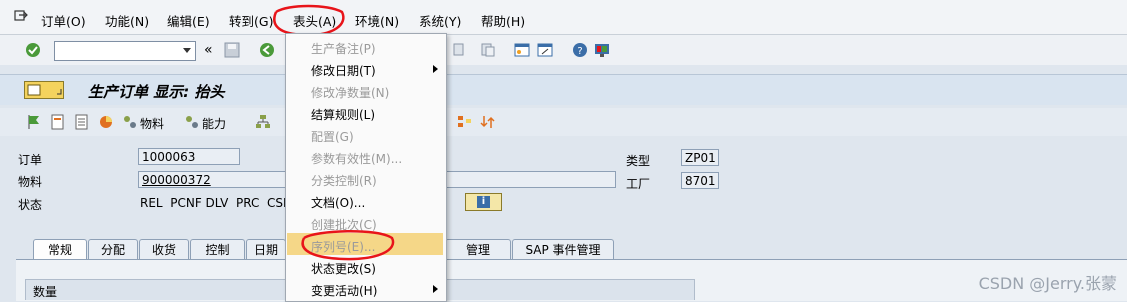  Describe the element at coordinates (440, 20) in the screenshot. I see `menu-system: 系统(Y)` at that location.